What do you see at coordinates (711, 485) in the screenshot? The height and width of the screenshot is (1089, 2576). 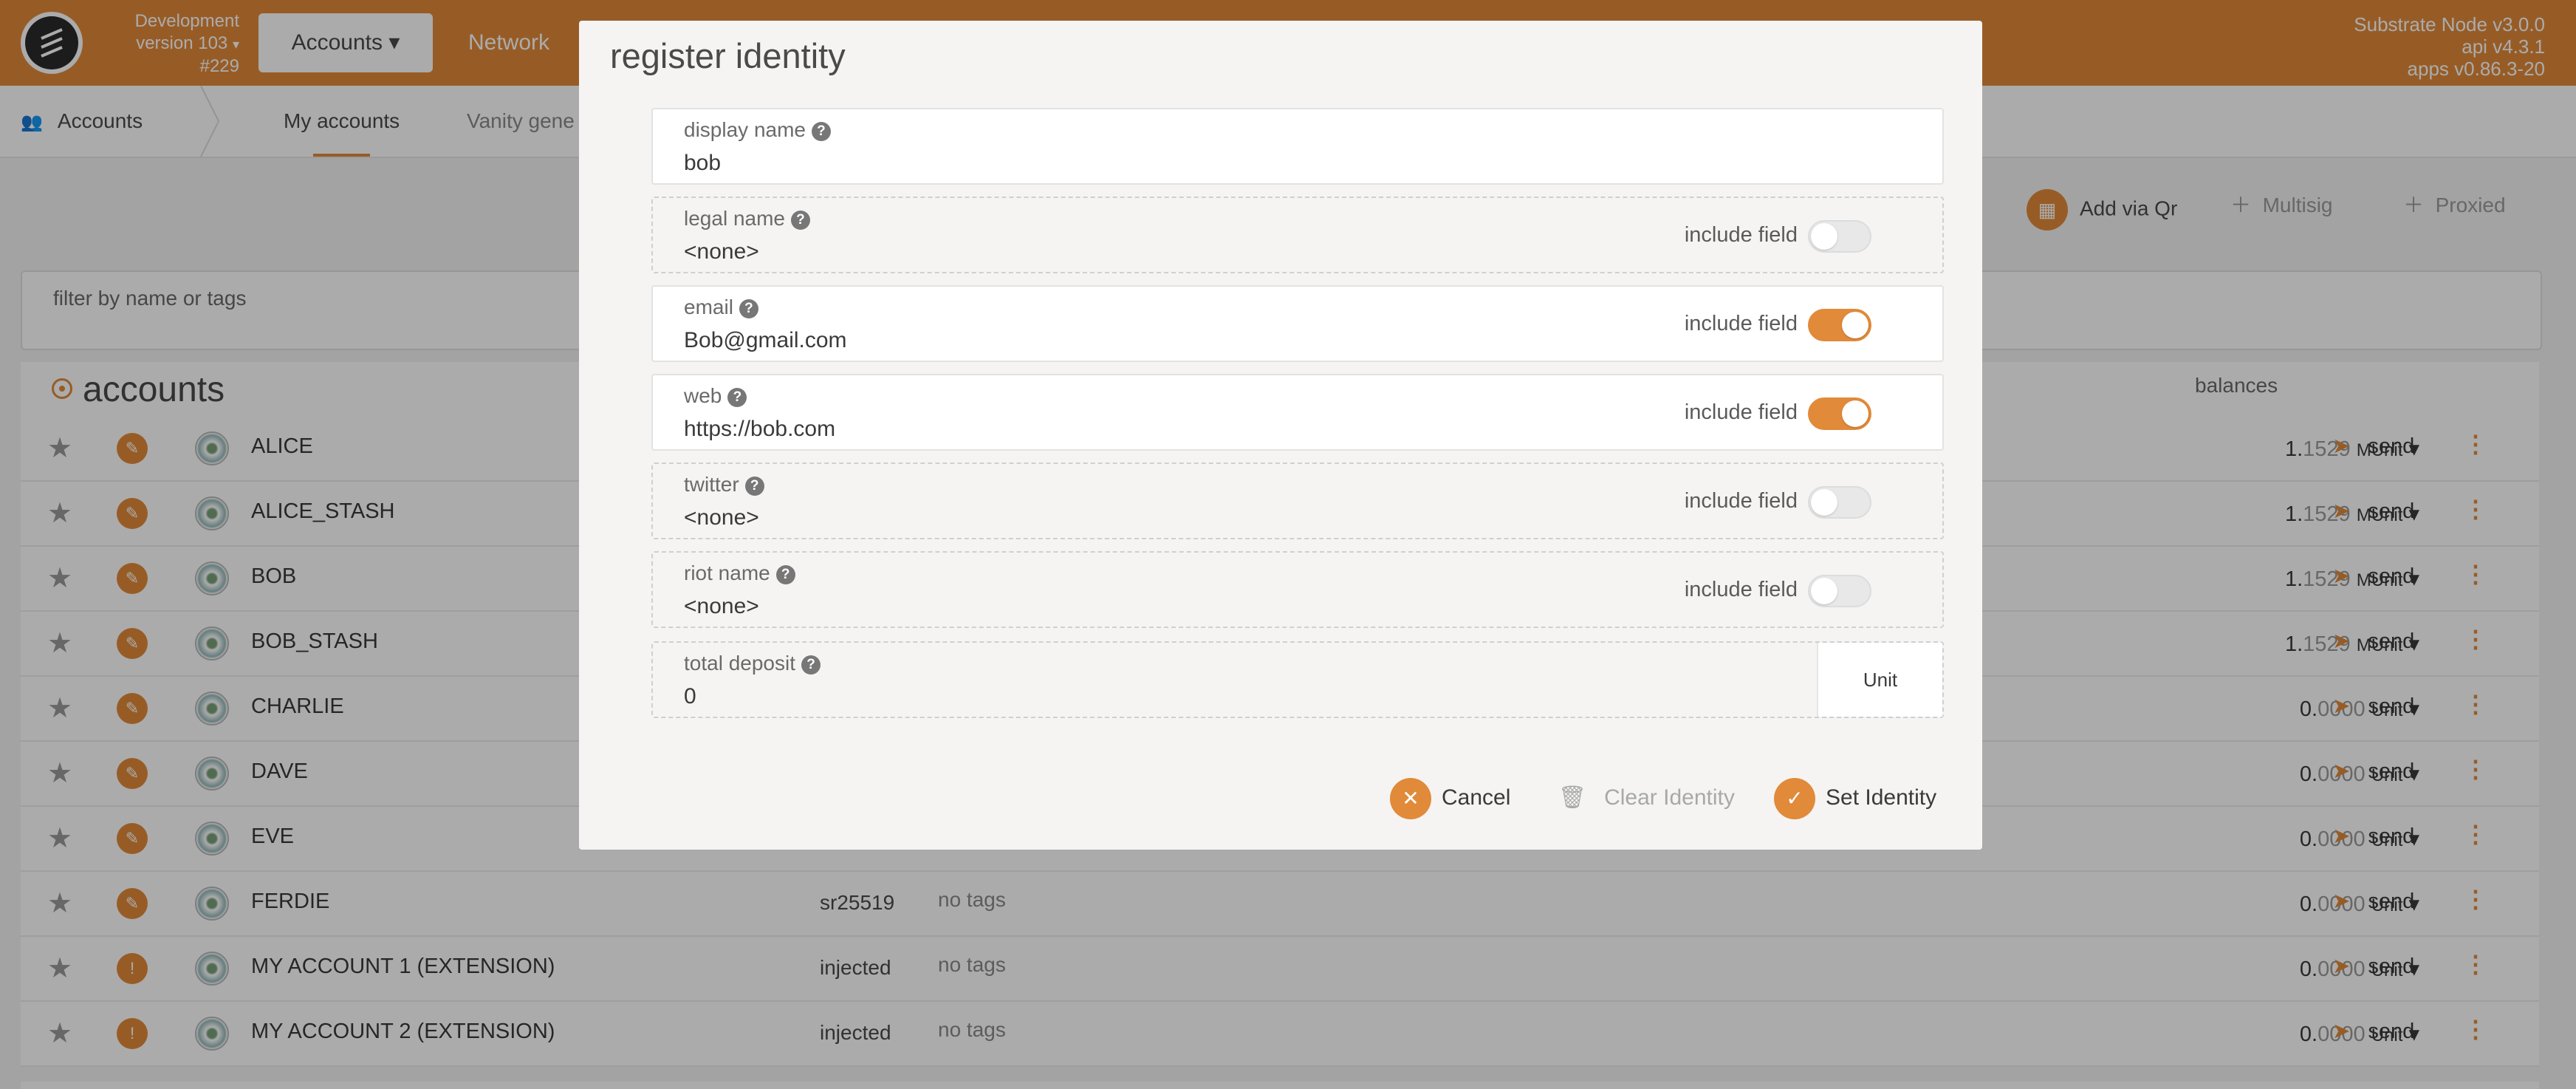 I see `field-label: twitter` at bounding box center [711, 485].